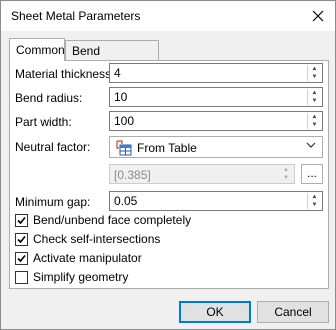 The image size is (336, 330). What do you see at coordinates (216, 97) in the screenshot?
I see `bend-radius-field: 10 ▲ ▼` at bounding box center [216, 97].